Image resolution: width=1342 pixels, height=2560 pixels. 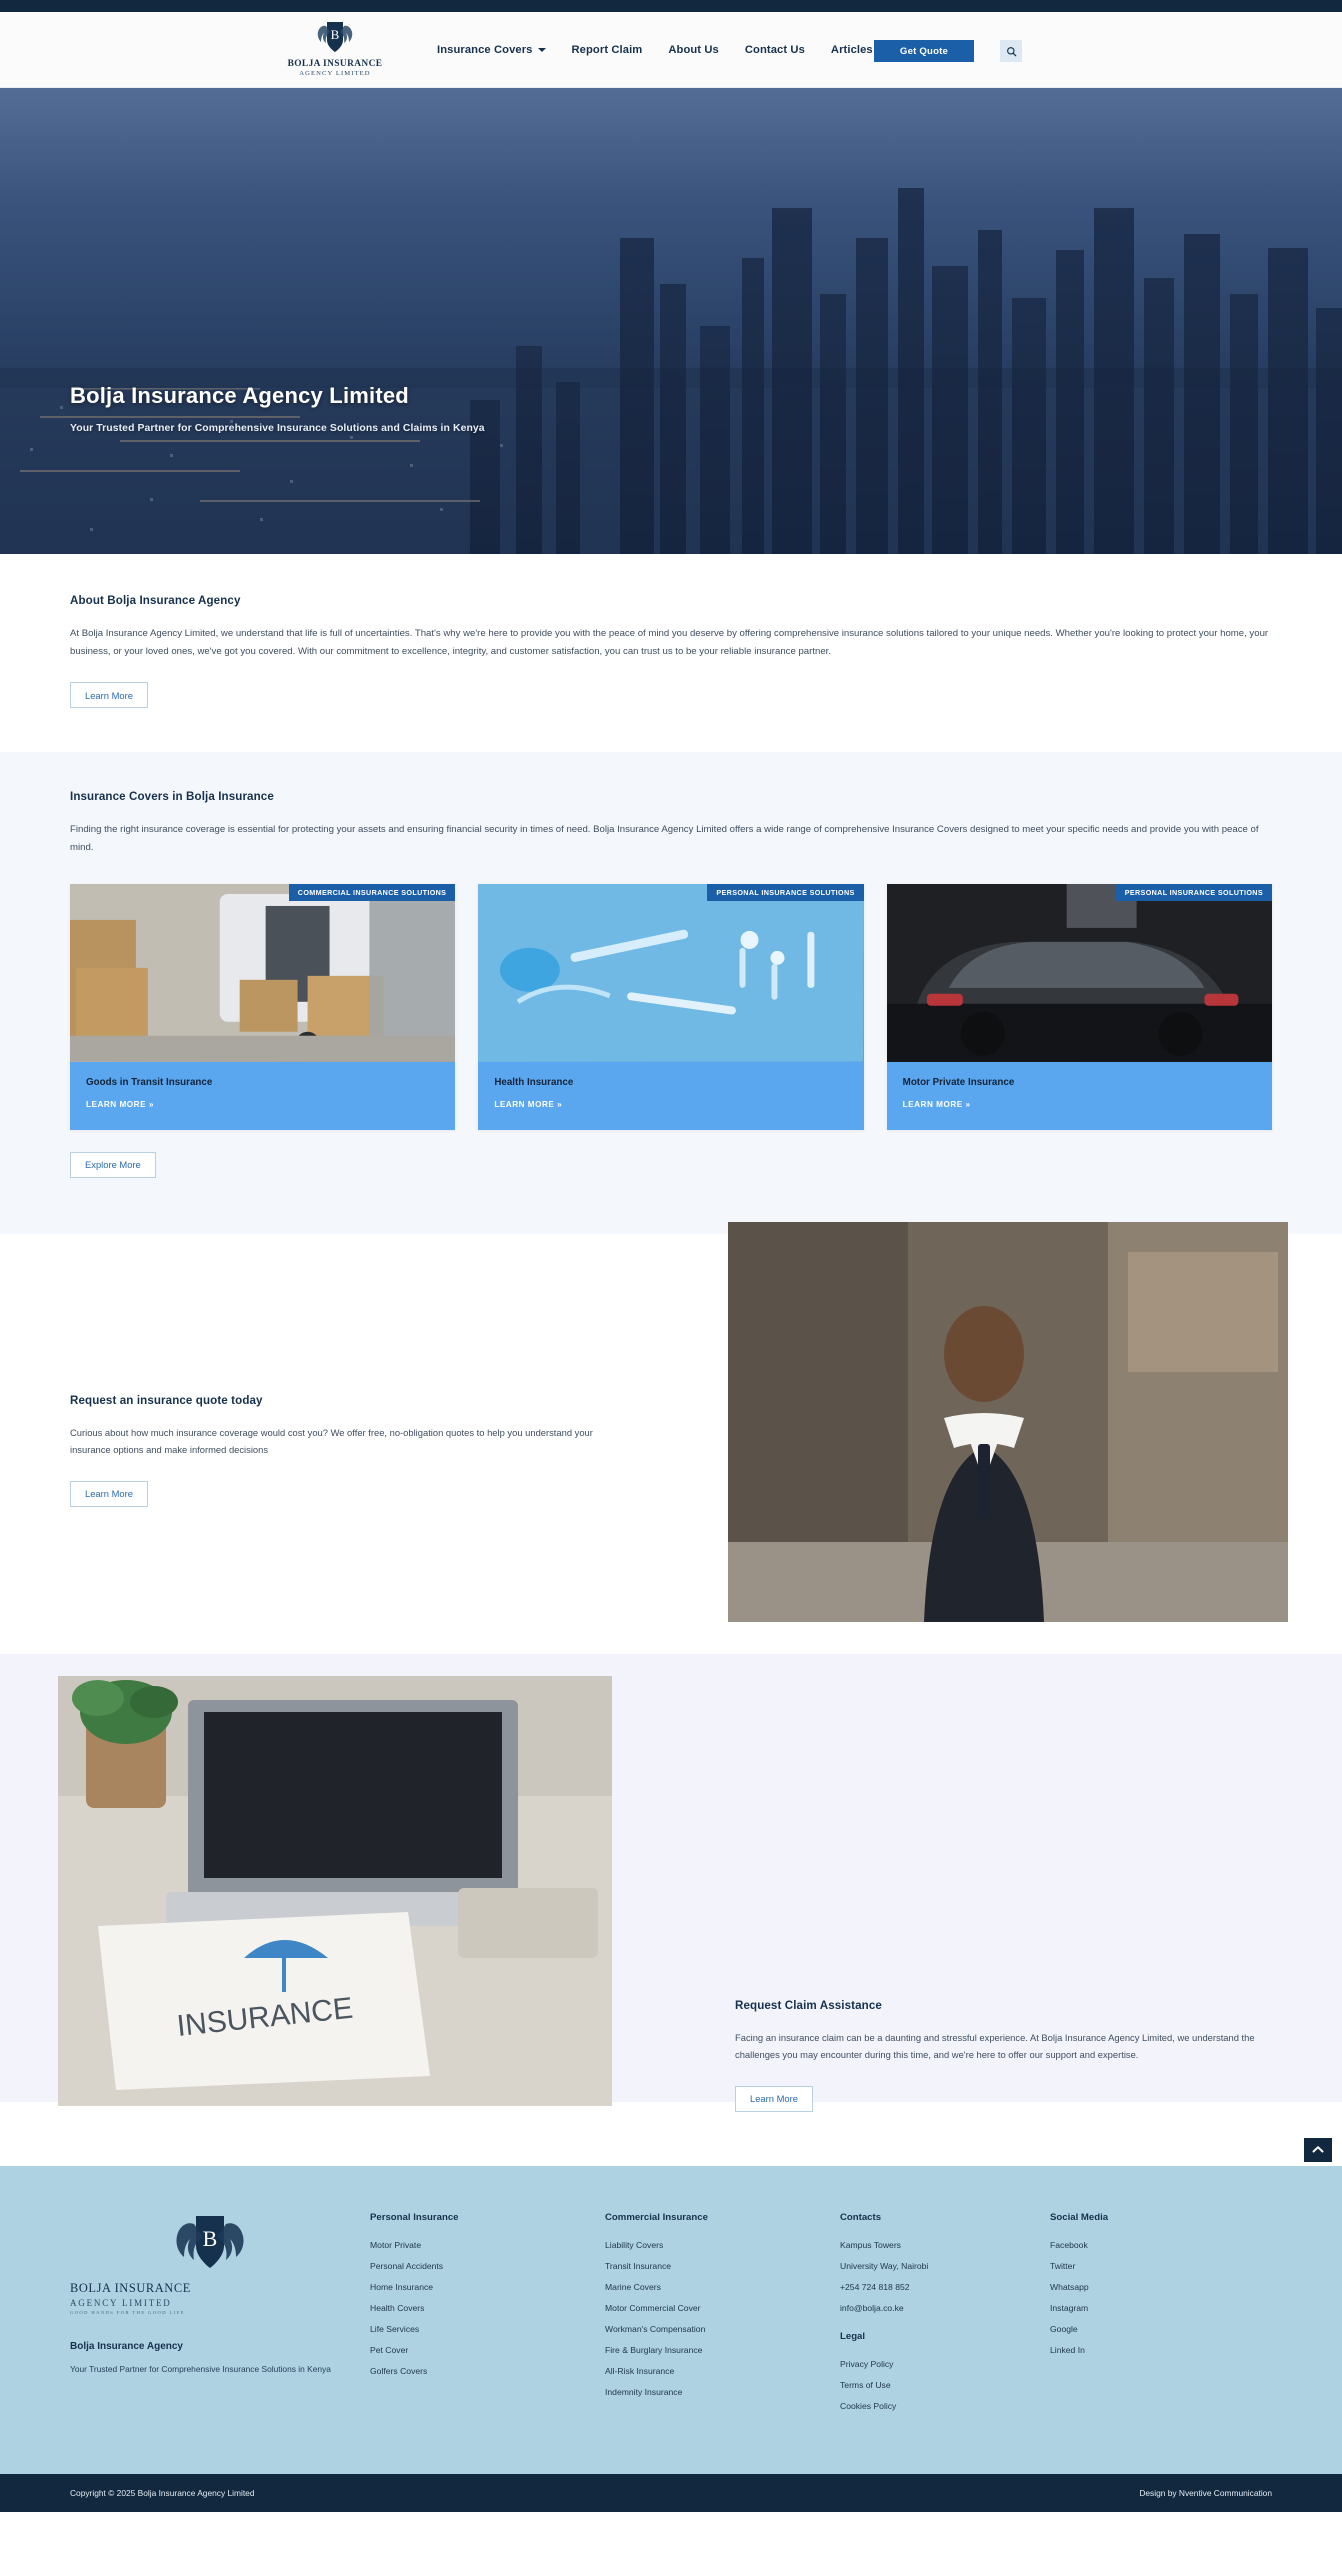 I want to click on nav-item-articles: Articles, so click(x=852, y=50).